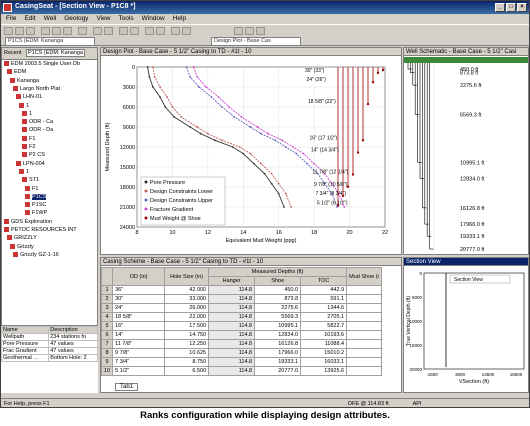 The image size is (530, 426). What do you see at coordinates (187, 362) in the screenshot?
I see `table-cell: 8.750` at bounding box center [187, 362].